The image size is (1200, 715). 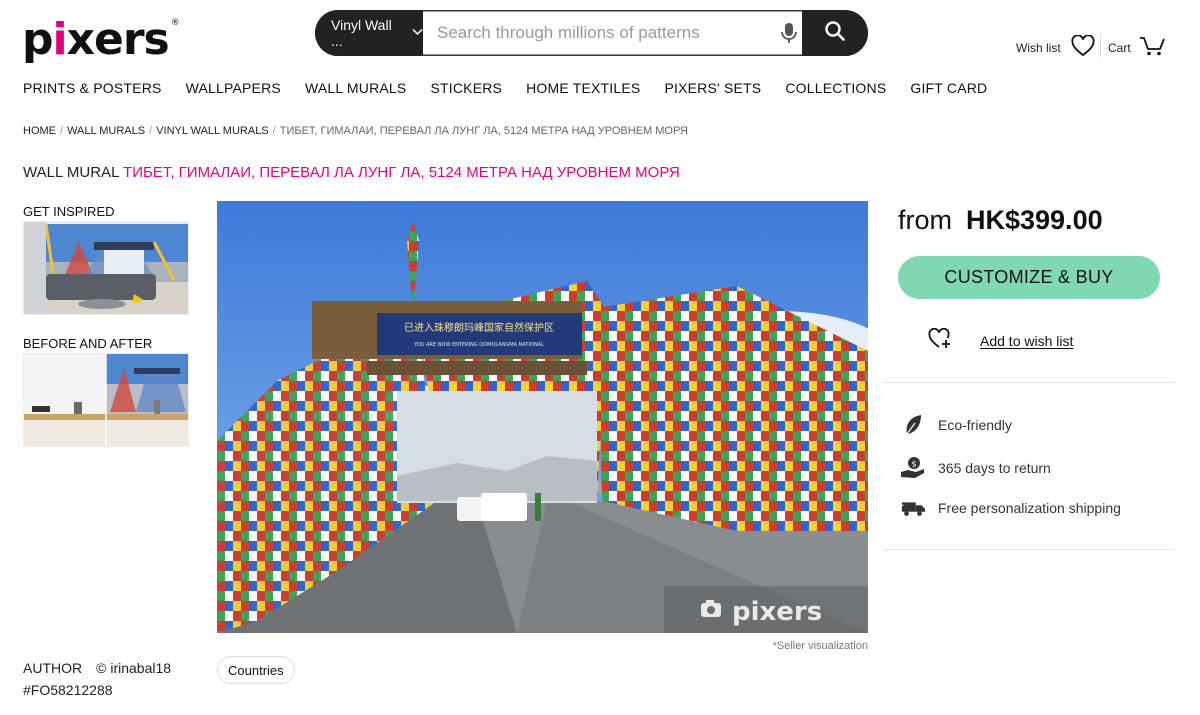 What do you see at coordinates (417, 33) in the screenshot?
I see `chevron-down-icon` at bounding box center [417, 33].